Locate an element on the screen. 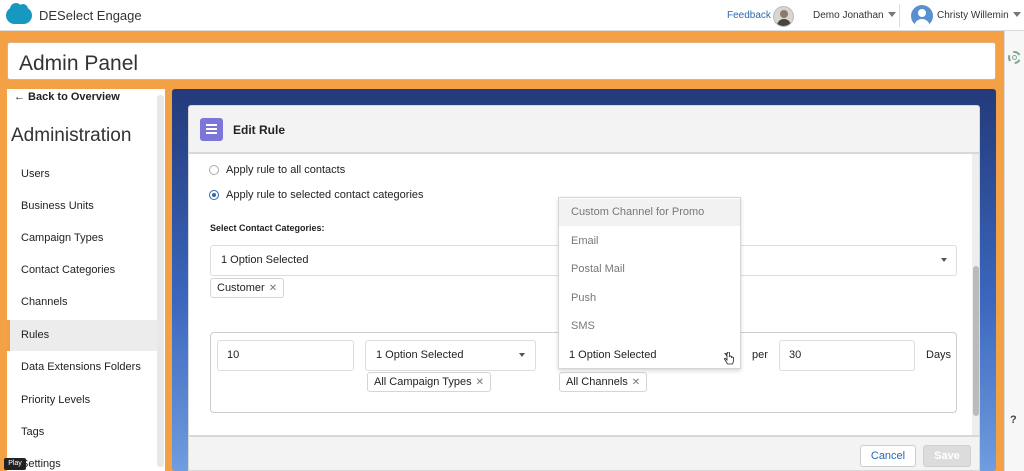 This screenshot has height=471, width=1024. per-label: per is located at coordinates (760, 355).